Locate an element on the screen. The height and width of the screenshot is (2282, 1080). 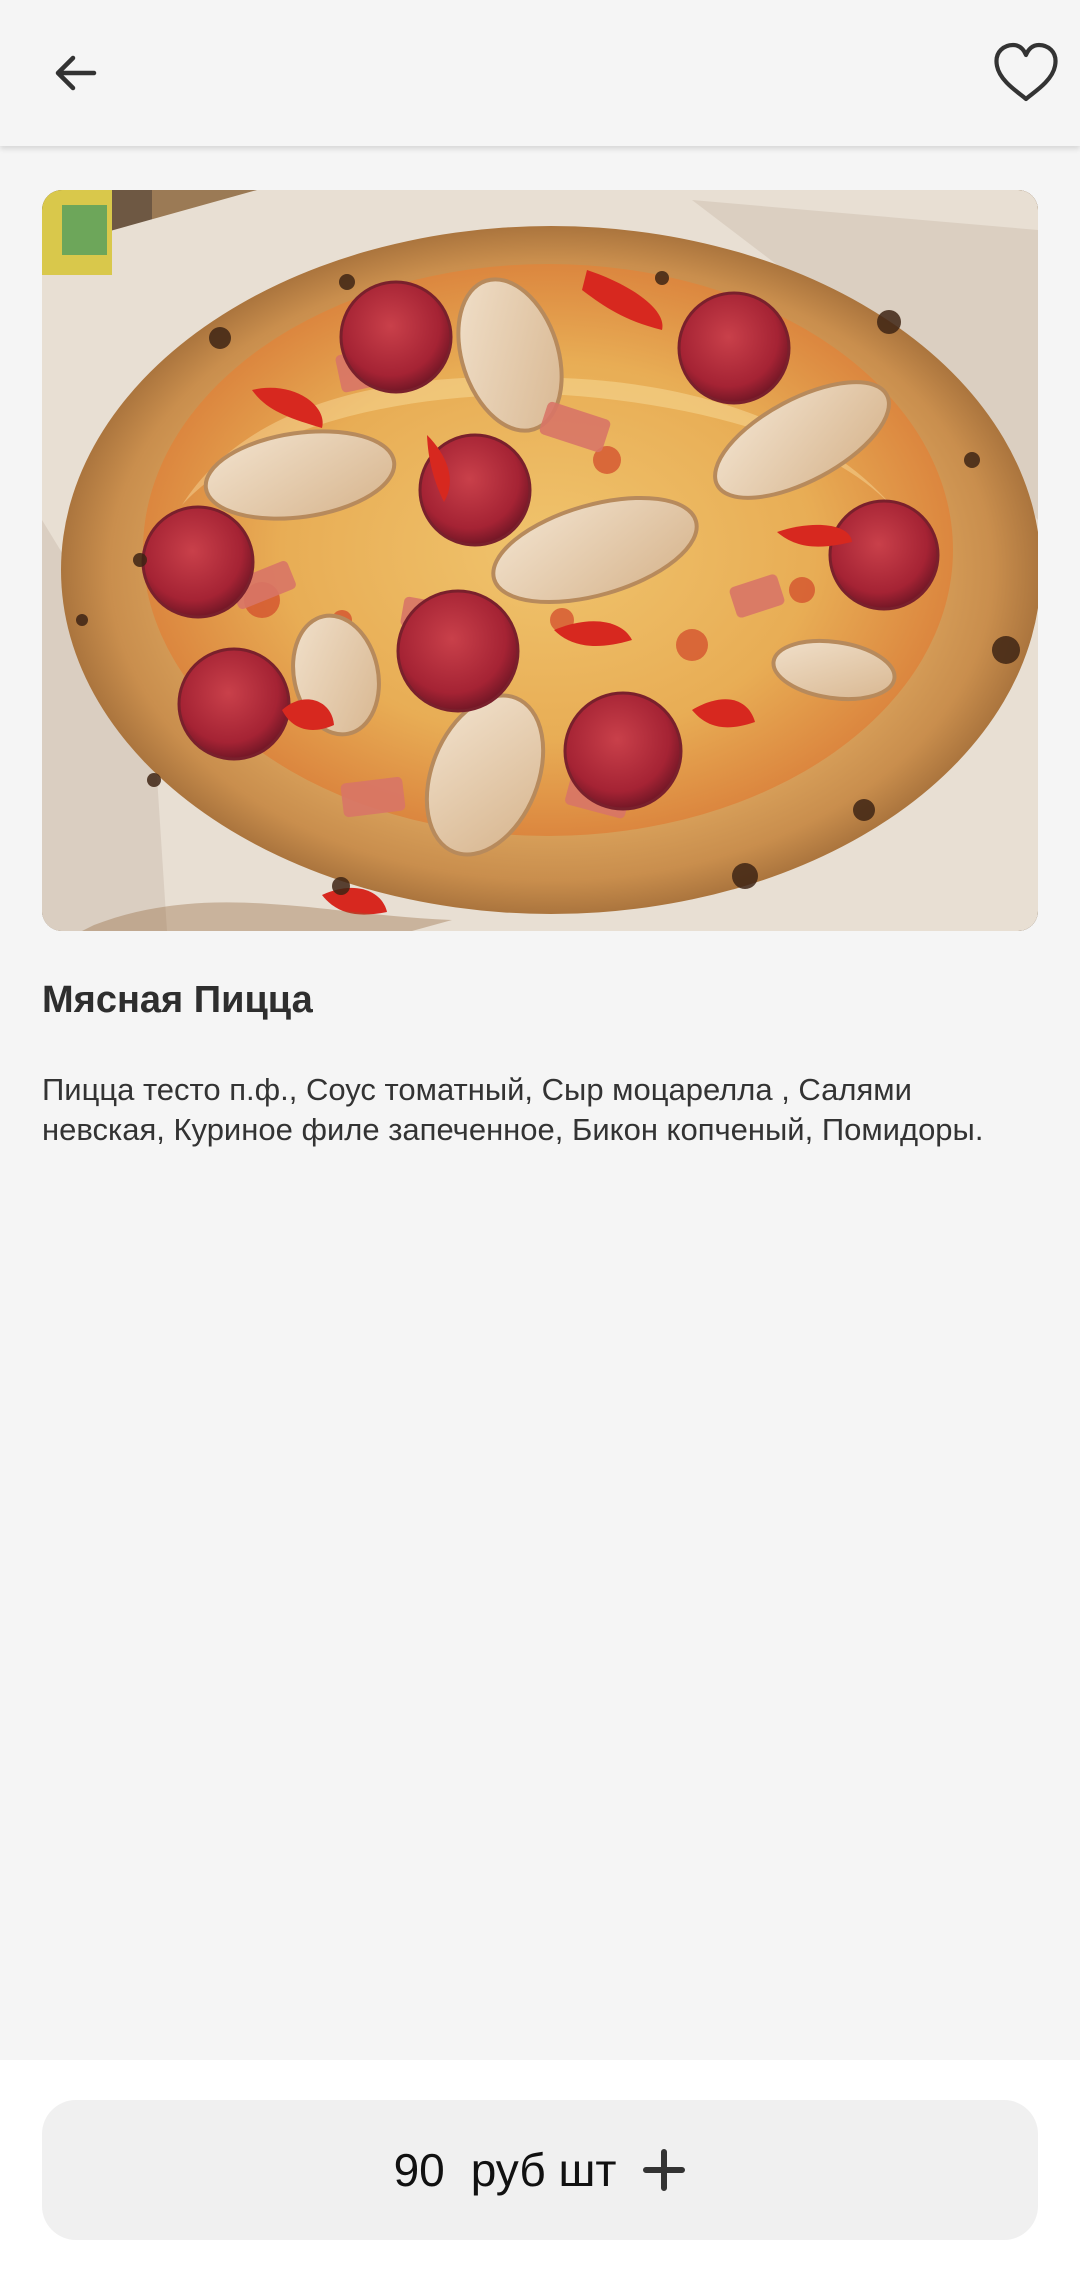
arrow-left-icon is located at coordinates (76, 73).